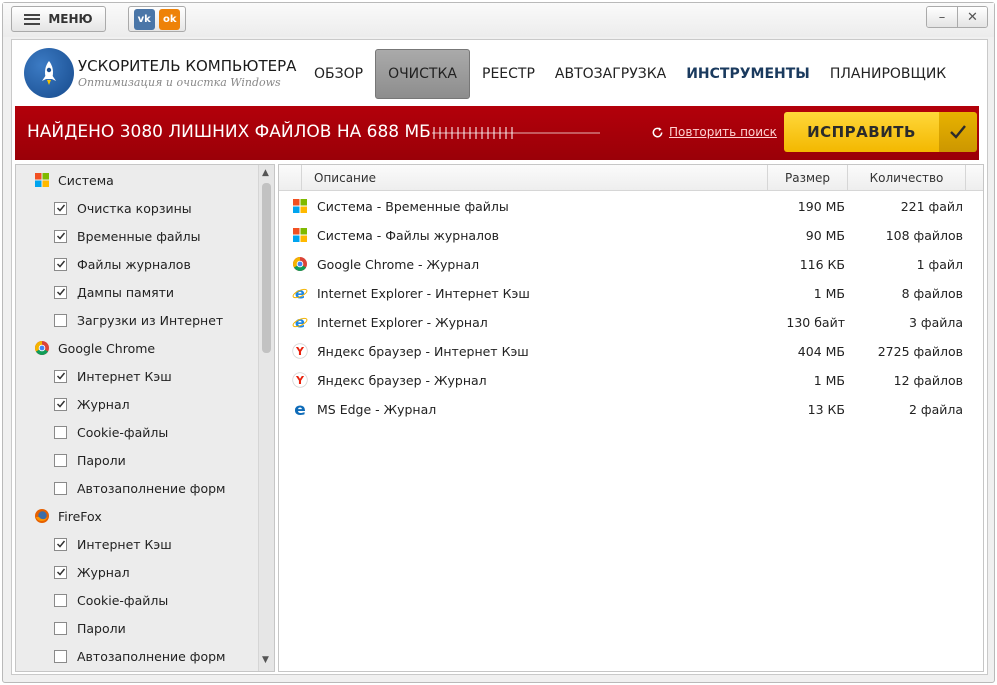 Image resolution: width=997 pixels, height=685 pixels. Describe the element at coordinates (422, 74) in the screenshot. I see `nav-tab-1: ОЧИСТКА` at that location.